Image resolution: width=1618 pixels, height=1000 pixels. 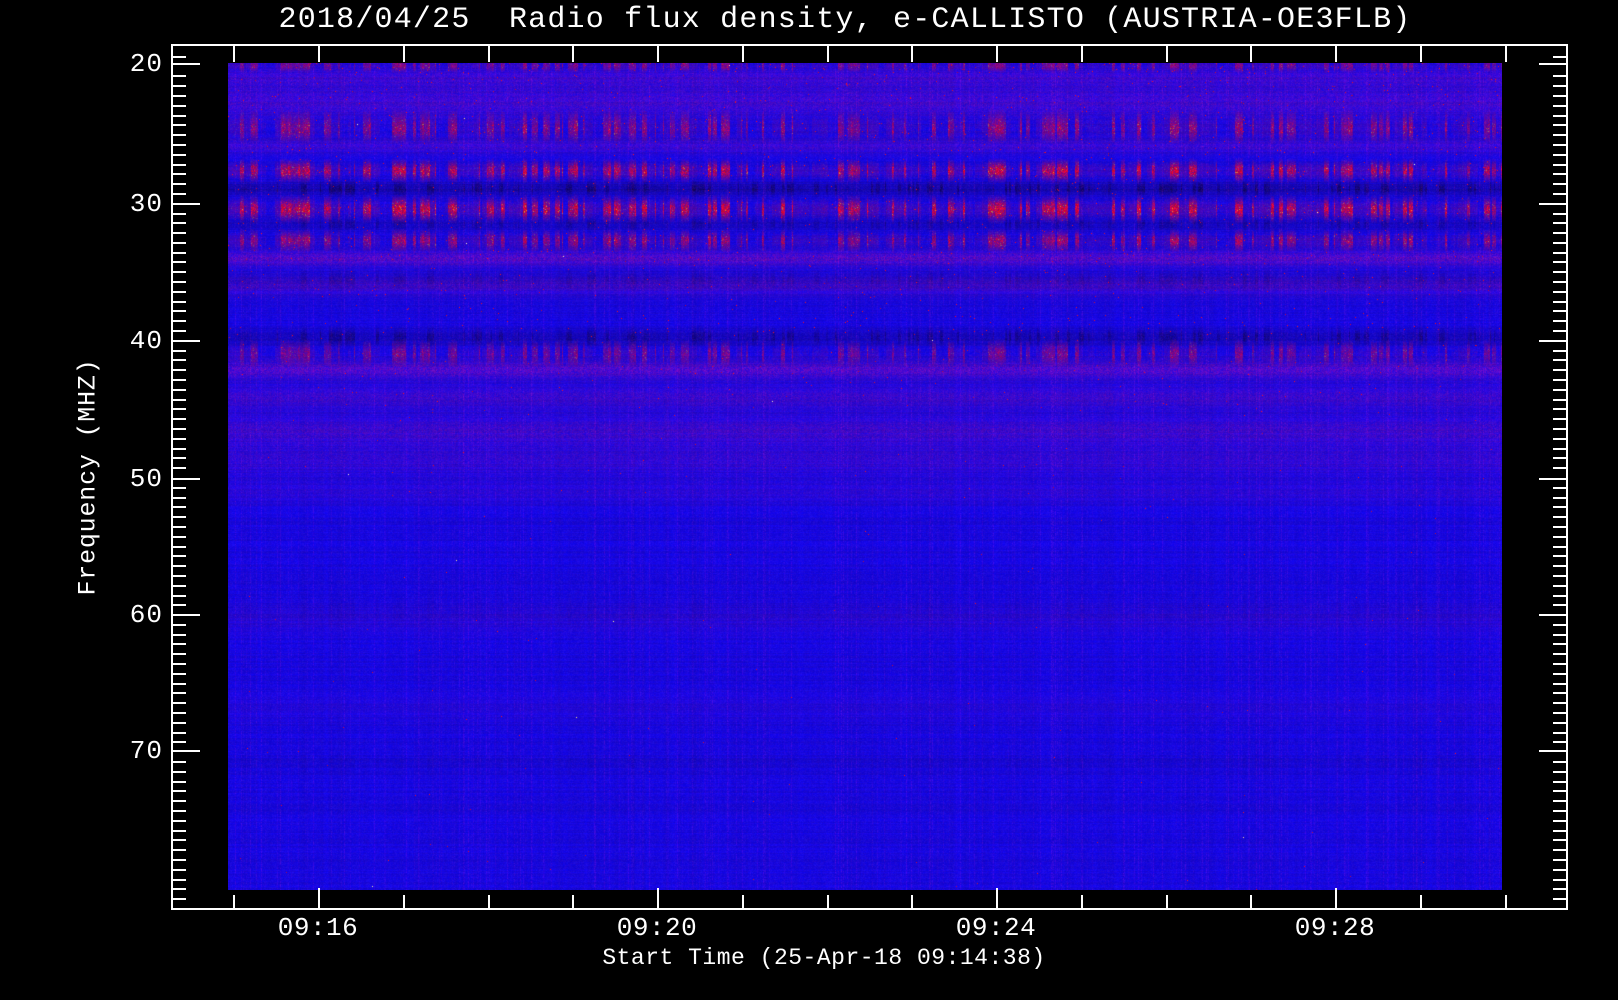 What do you see at coordinates (146, 341) in the screenshot?
I see `y-axis-tick-label: 40` at bounding box center [146, 341].